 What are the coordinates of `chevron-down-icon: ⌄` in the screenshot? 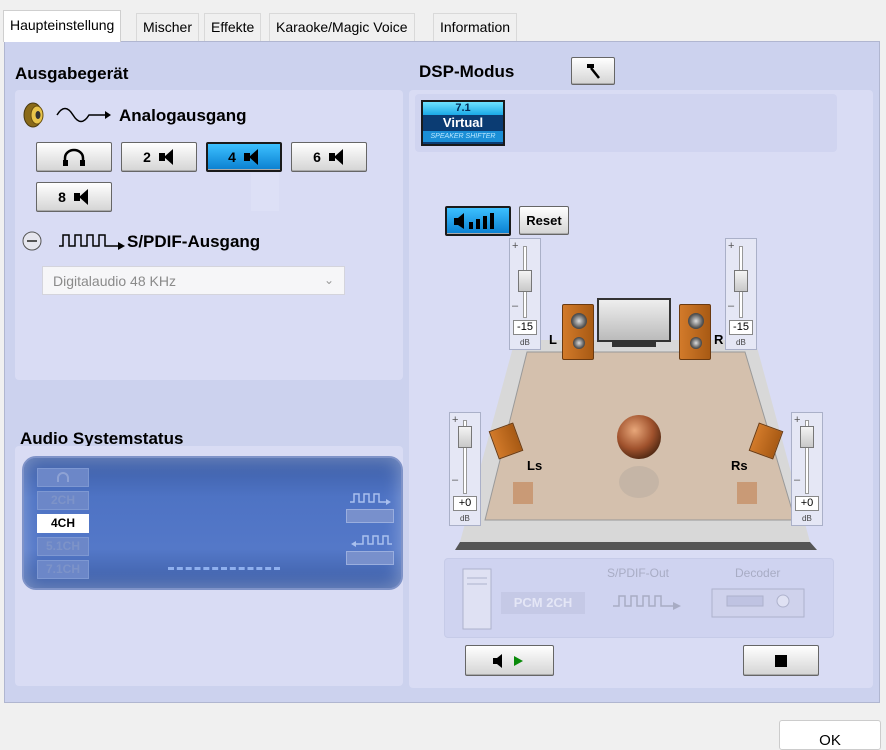 It's located at (328, 280).